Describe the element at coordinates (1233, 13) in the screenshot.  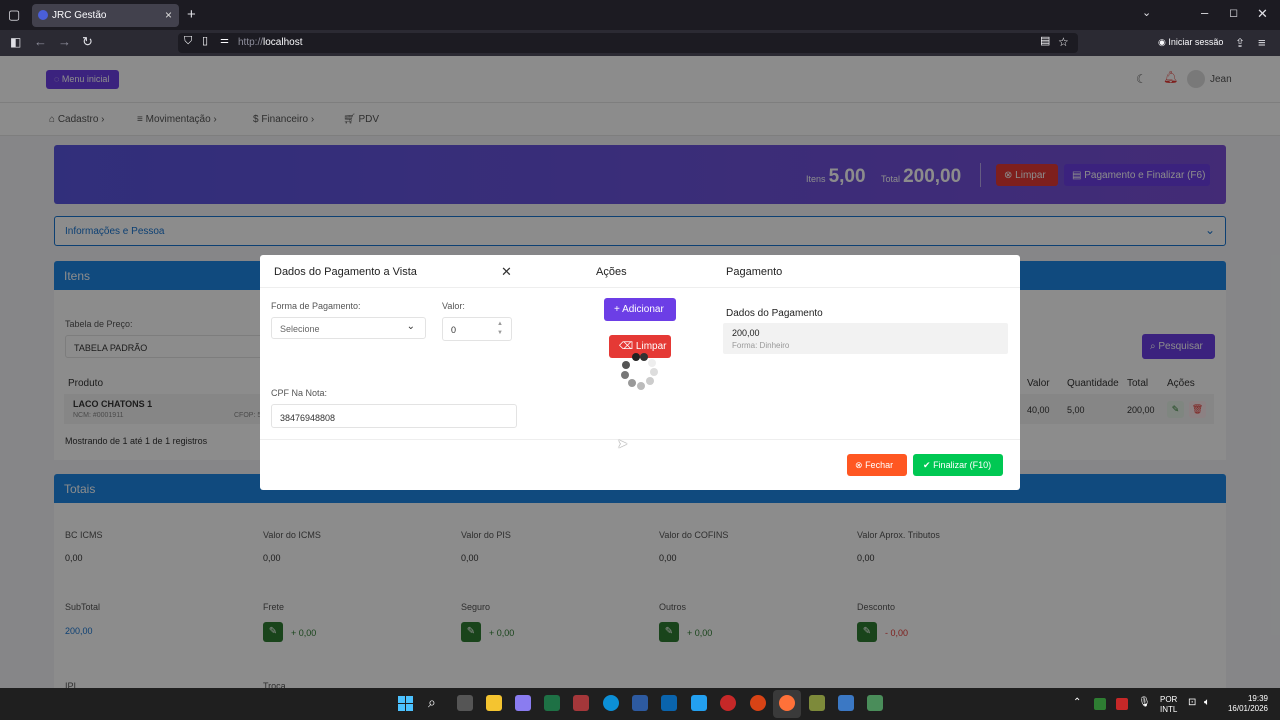
I see `maximize-icon: ◻` at that location.